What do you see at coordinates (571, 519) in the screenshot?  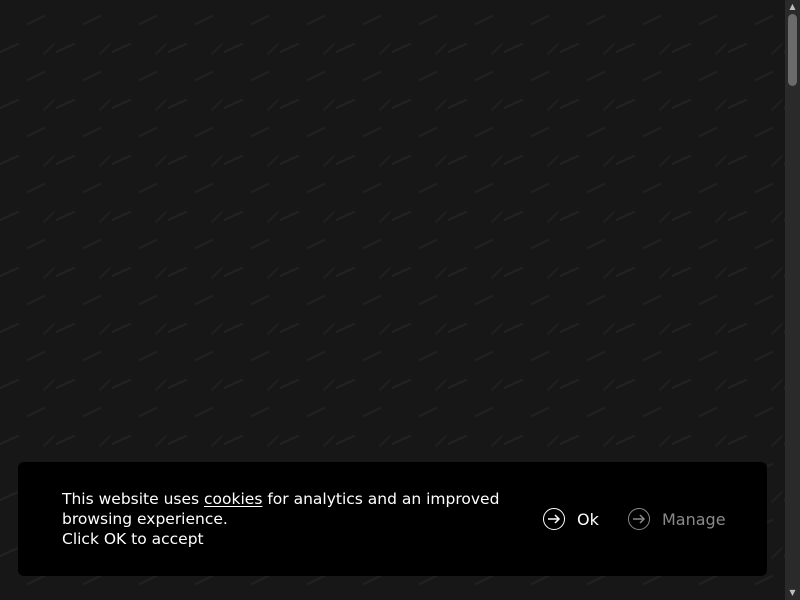 I see `ok-button: Ok` at bounding box center [571, 519].